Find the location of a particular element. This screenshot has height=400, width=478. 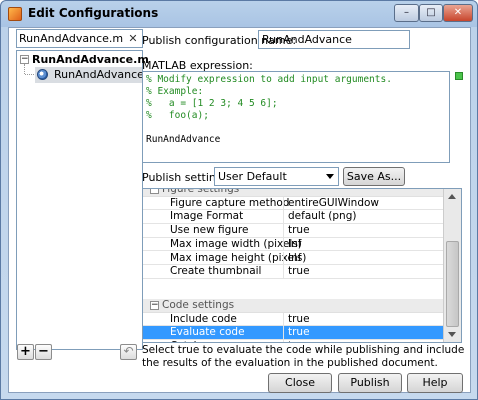

table-row: Use new figure true is located at coordinates (293, 231).